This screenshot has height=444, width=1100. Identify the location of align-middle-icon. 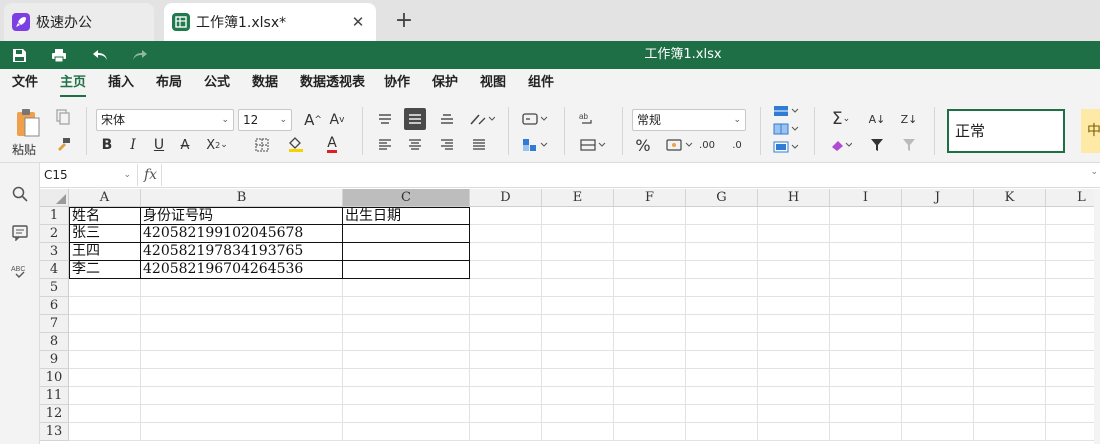
(415, 119).